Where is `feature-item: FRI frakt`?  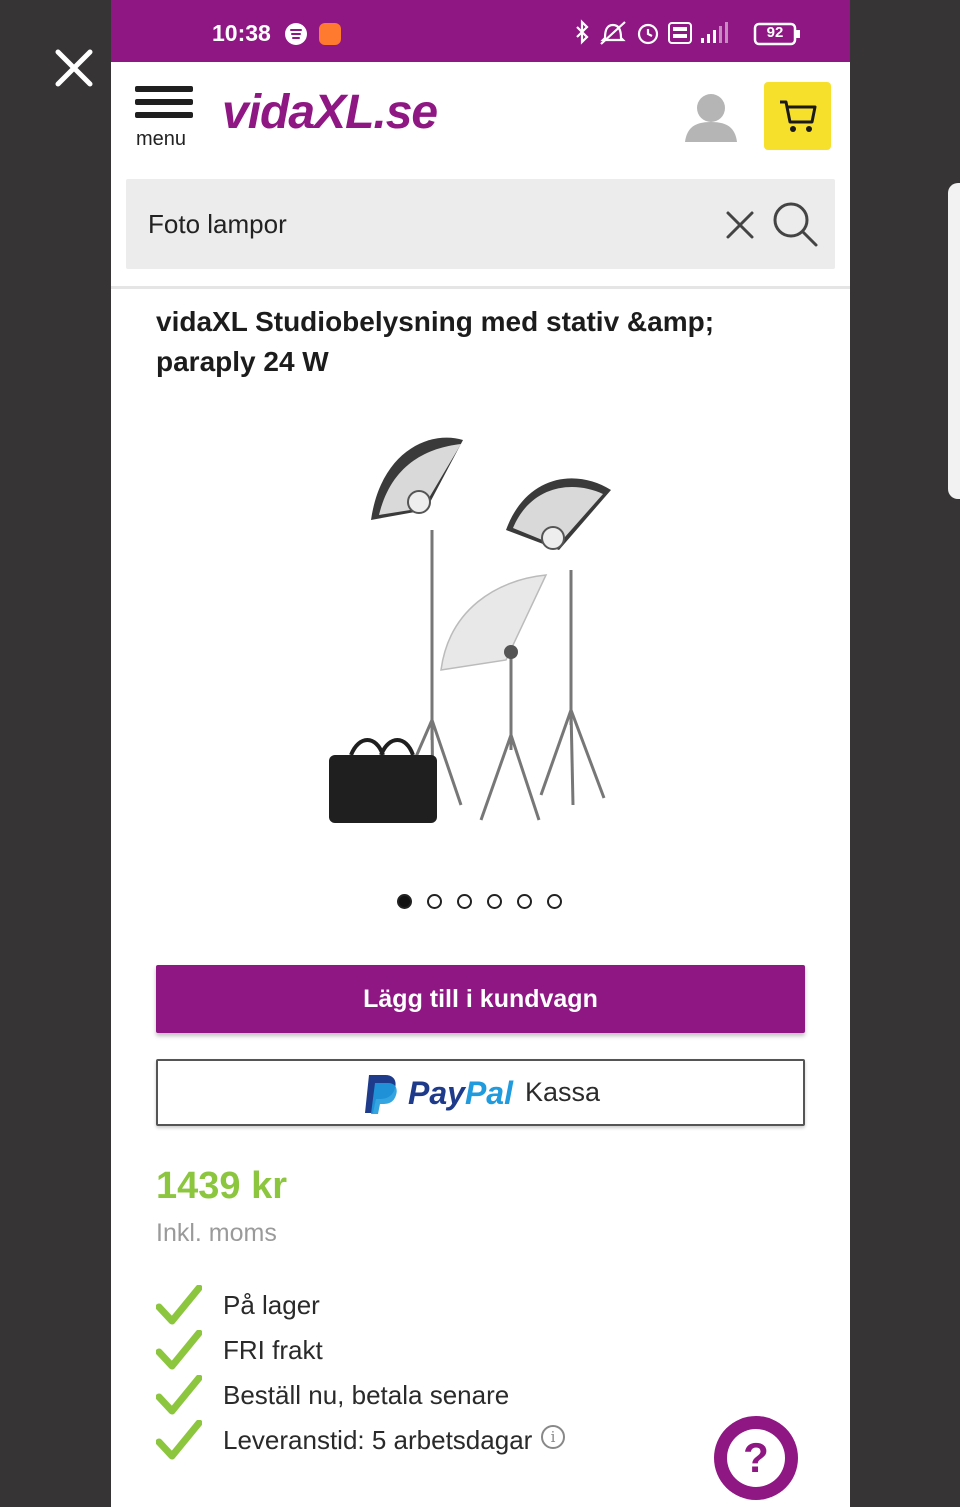
feature-item: FRI frakt is located at coordinates (456, 1352).